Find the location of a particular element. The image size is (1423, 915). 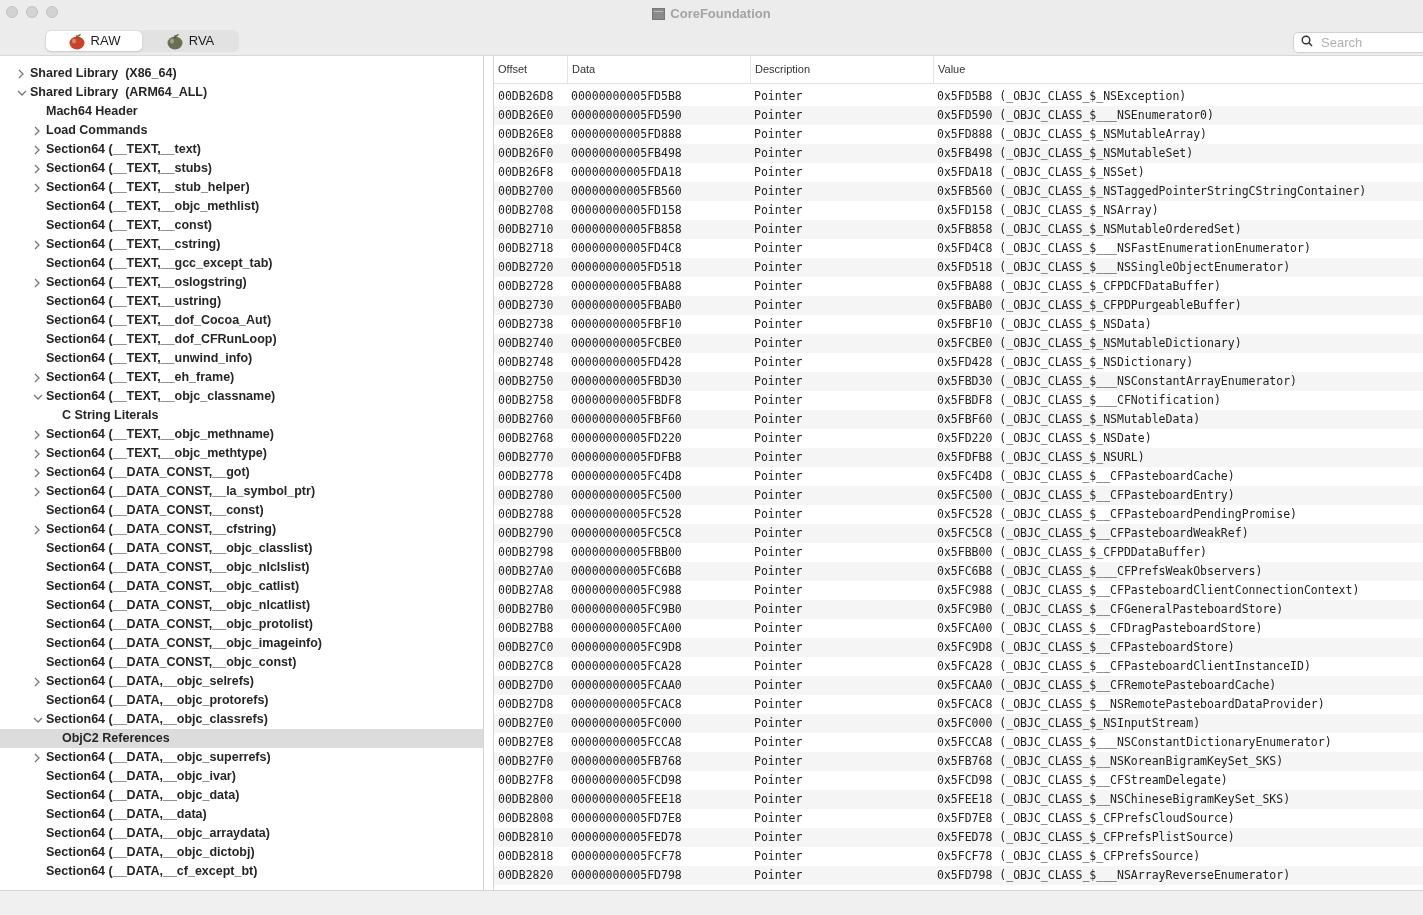

table-cell-text: 00000000005FC9D8 is located at coordinates (626, 647).